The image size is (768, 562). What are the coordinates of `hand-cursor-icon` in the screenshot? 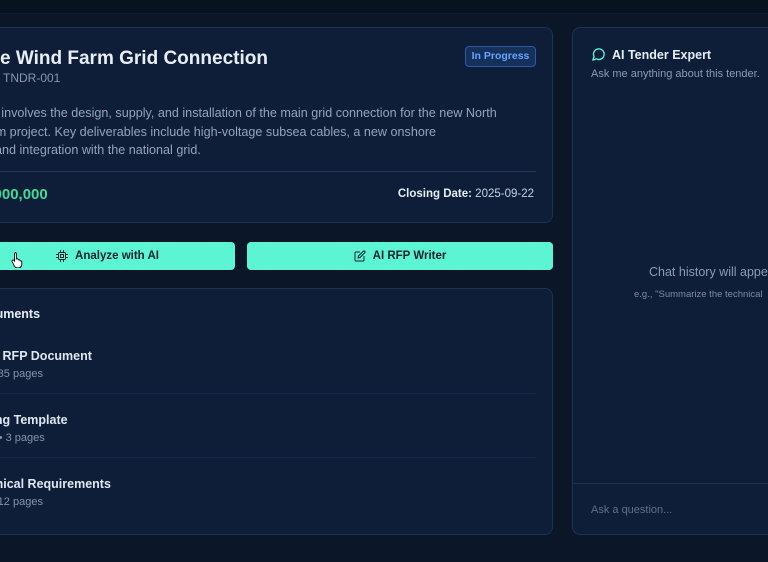 It's located at (17, 260).